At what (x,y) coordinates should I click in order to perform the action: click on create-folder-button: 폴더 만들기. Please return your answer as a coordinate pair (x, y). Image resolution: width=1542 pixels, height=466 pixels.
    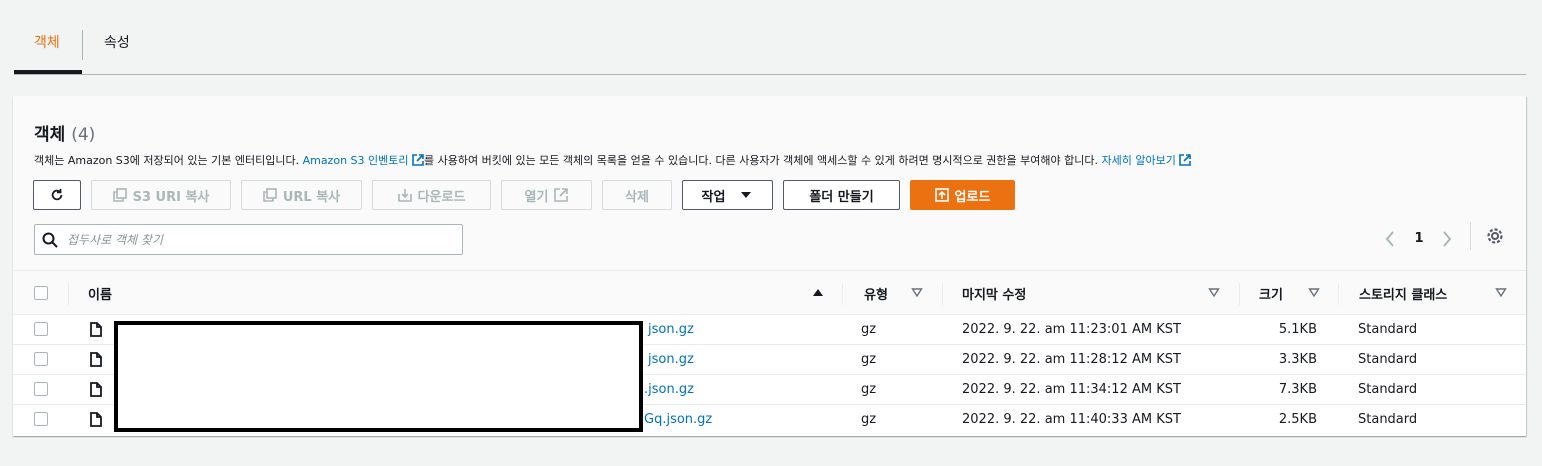
    Looking at the image, I should click on (841, 195).